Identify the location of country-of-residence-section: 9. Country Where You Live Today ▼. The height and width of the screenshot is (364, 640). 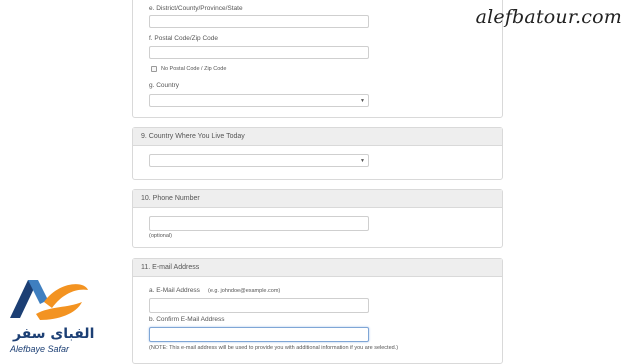
(317, 153).